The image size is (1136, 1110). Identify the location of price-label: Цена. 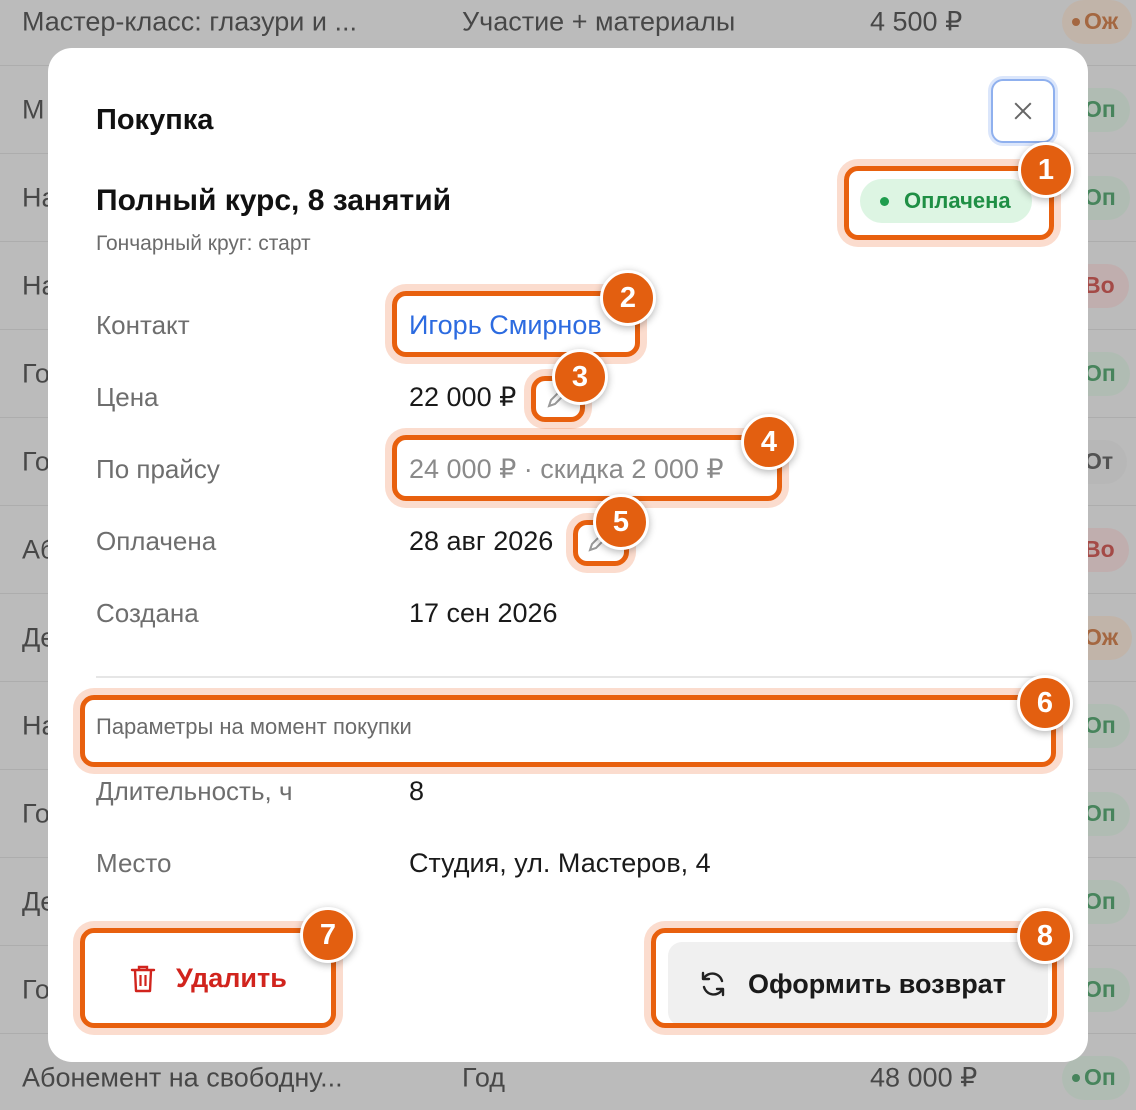
(127, 397).